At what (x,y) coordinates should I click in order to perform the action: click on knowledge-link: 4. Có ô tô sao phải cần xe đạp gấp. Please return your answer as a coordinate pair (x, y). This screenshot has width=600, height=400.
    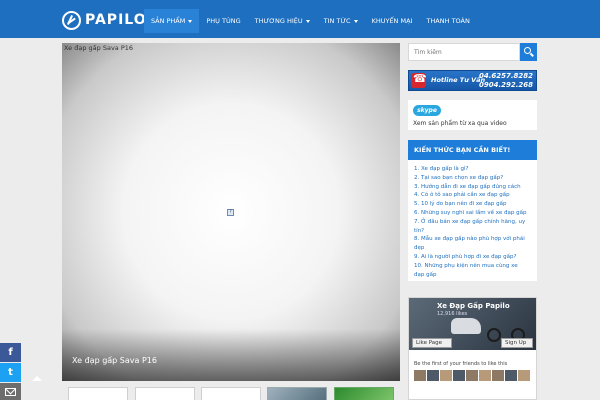
    Looking at the image, I should click on (472, 195).